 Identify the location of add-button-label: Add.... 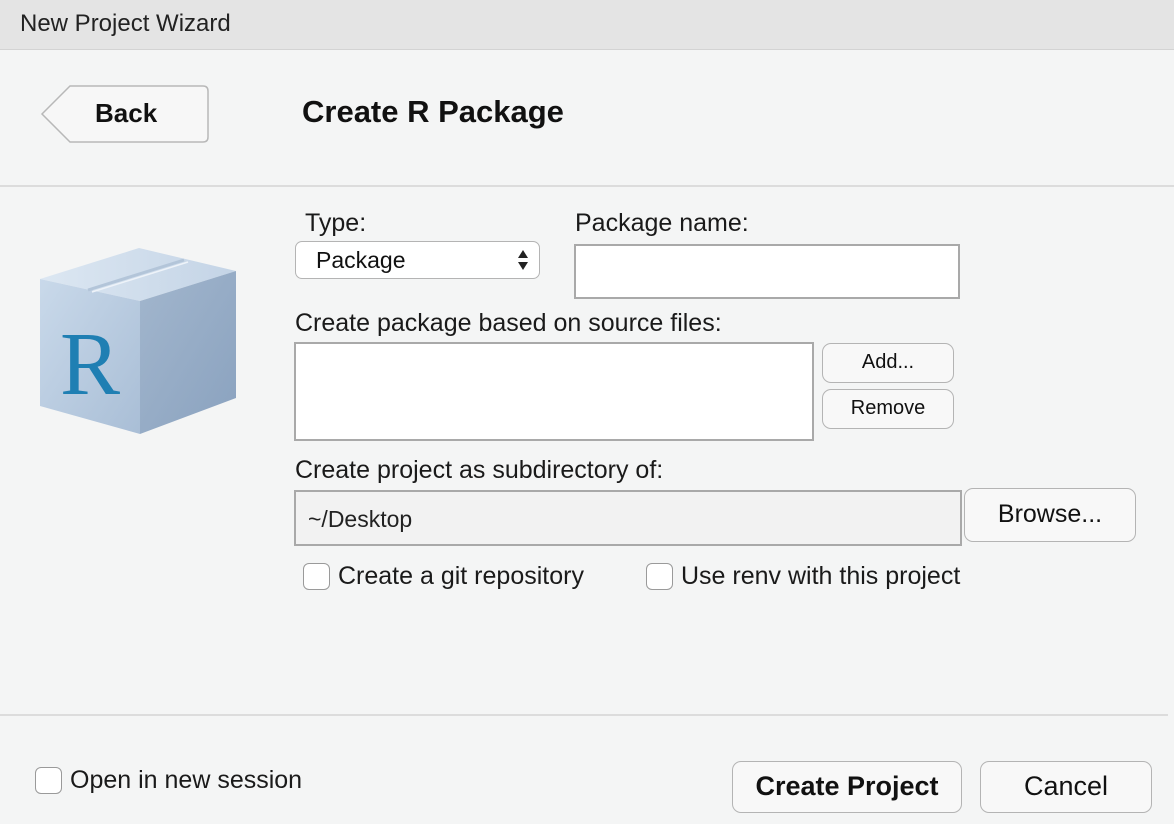
(888, 362).